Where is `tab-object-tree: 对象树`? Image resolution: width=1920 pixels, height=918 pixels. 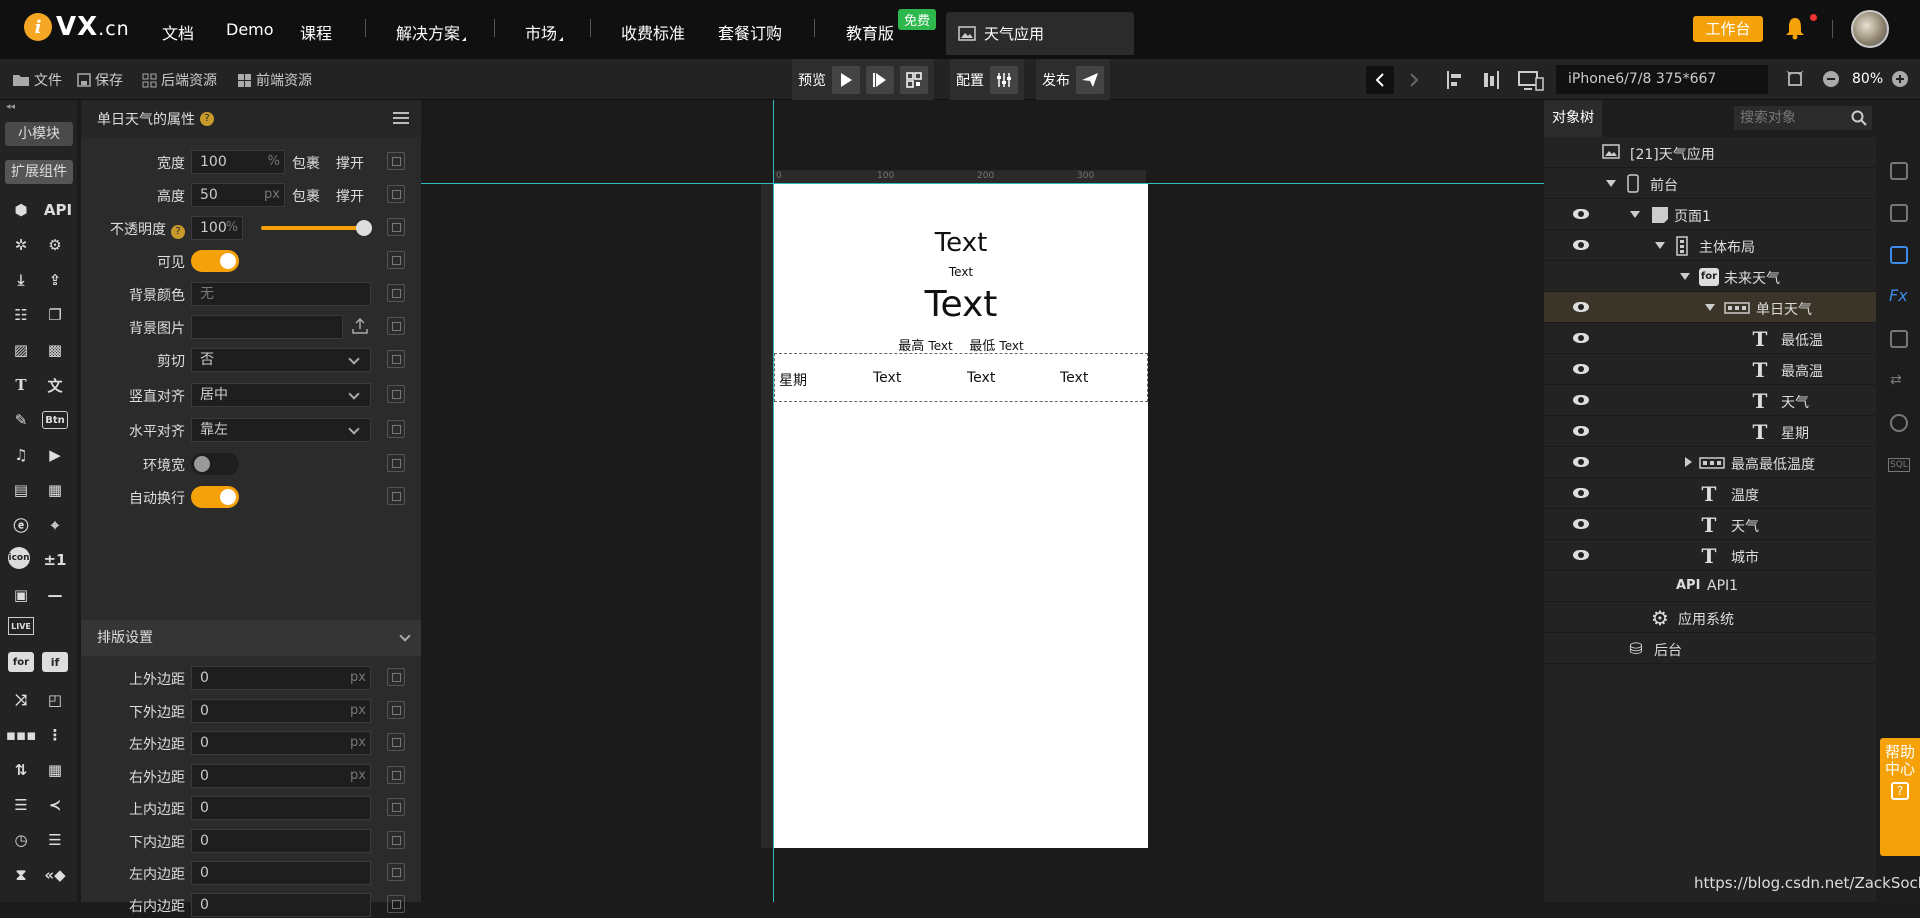
tab-object-tree: 对象树 is located at coordinates (1573, 118).